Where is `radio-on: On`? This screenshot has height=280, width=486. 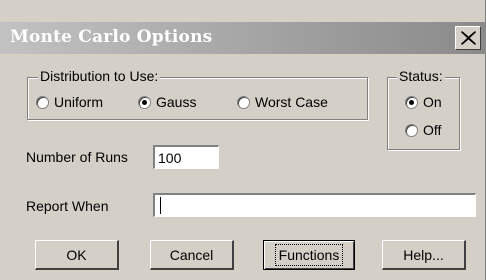
radio-on: On is located at coordinates (423, 102).